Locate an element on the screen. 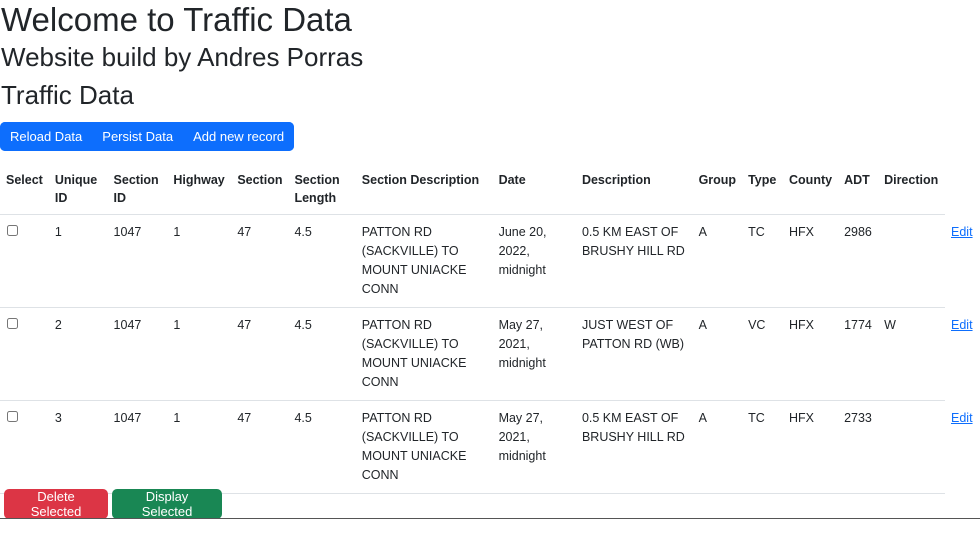 The height and width of the screenshot is (534, 980). page-subtitle: Website build by Andres Porras is located at coordinates (182, 57).